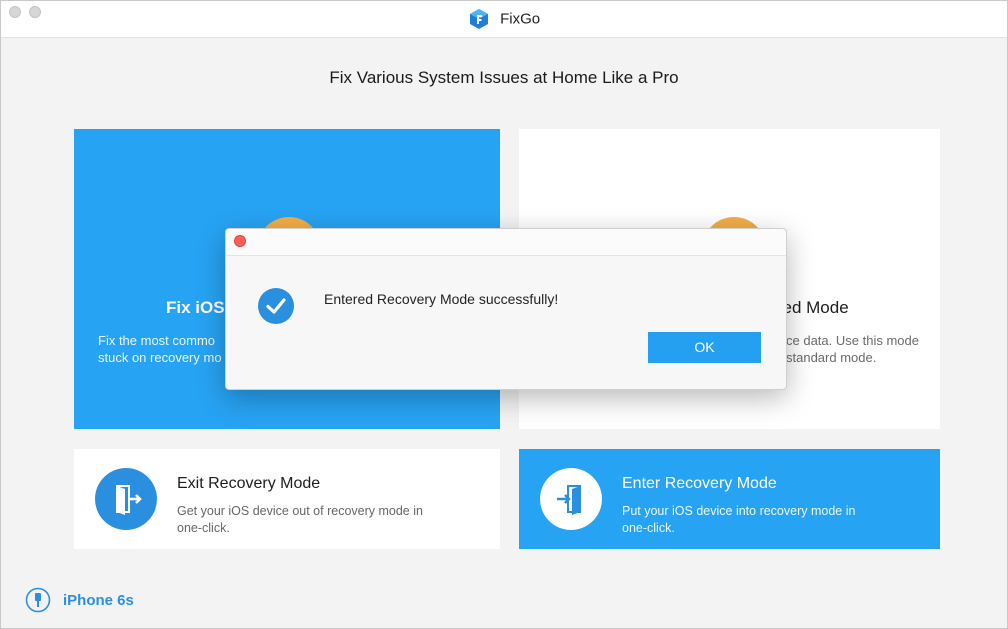 This screenshot has width=1008, height=629. Describe the element at coordinates (98, 600) in the screenshot. I see `device-name: iPhone 6s` at that location.